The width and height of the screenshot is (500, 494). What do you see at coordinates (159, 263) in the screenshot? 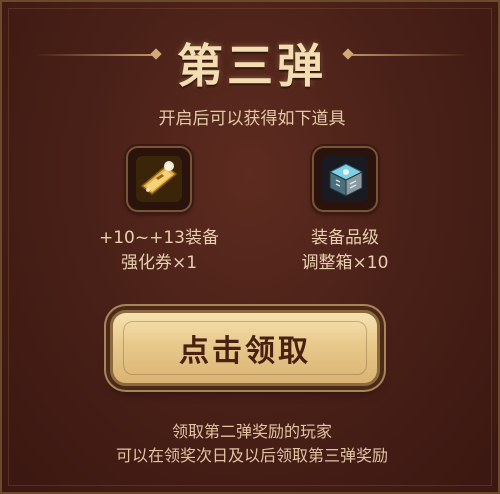
I see `item-quantity: 强化券×1` at bounding box center [159, 263].